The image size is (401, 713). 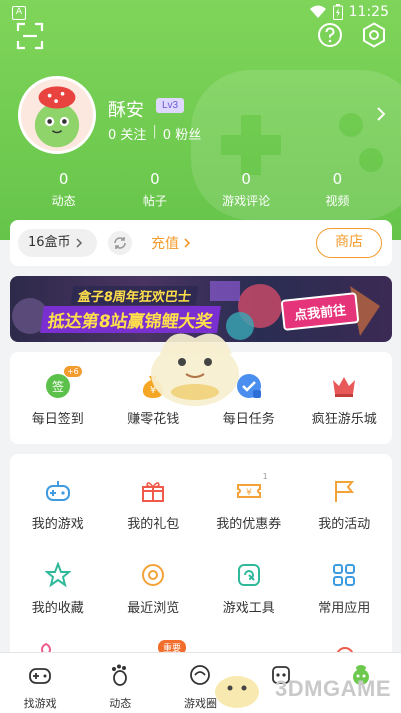 I want to click on coupon-icon: ¥, so click(x=248, y=491).